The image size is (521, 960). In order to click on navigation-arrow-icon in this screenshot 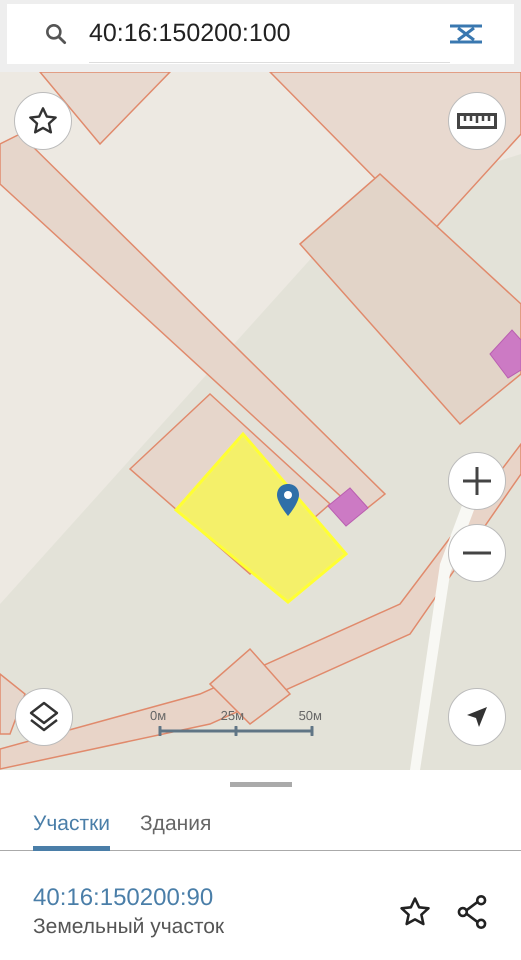, I will do `click(477, 717)`.